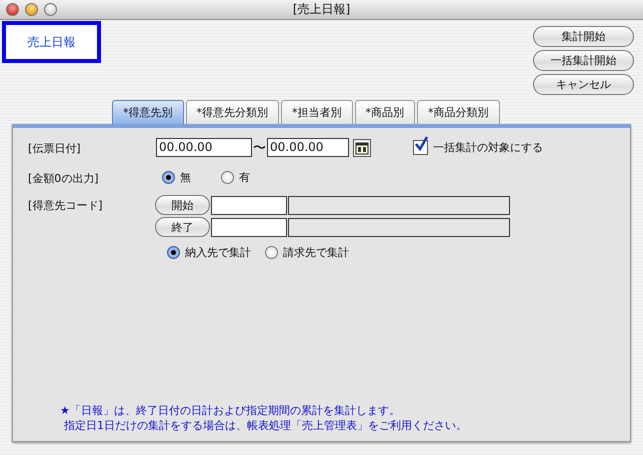 The image size is (643, 455). What do you see at coordinates (316, 112) in the screenshot?
I see `tab: *担当者別` at bounding box center [316, 112].